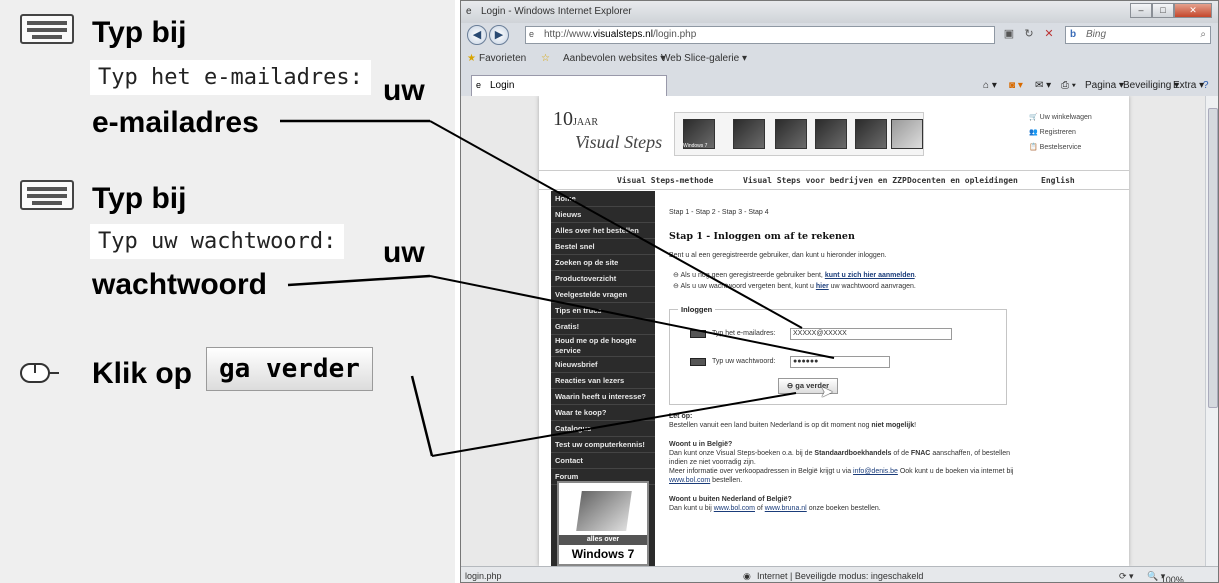 The height and width of the screenshot is (583, 1219). I want to click on belgium-title: Woont u in België?, so click(701, 444).